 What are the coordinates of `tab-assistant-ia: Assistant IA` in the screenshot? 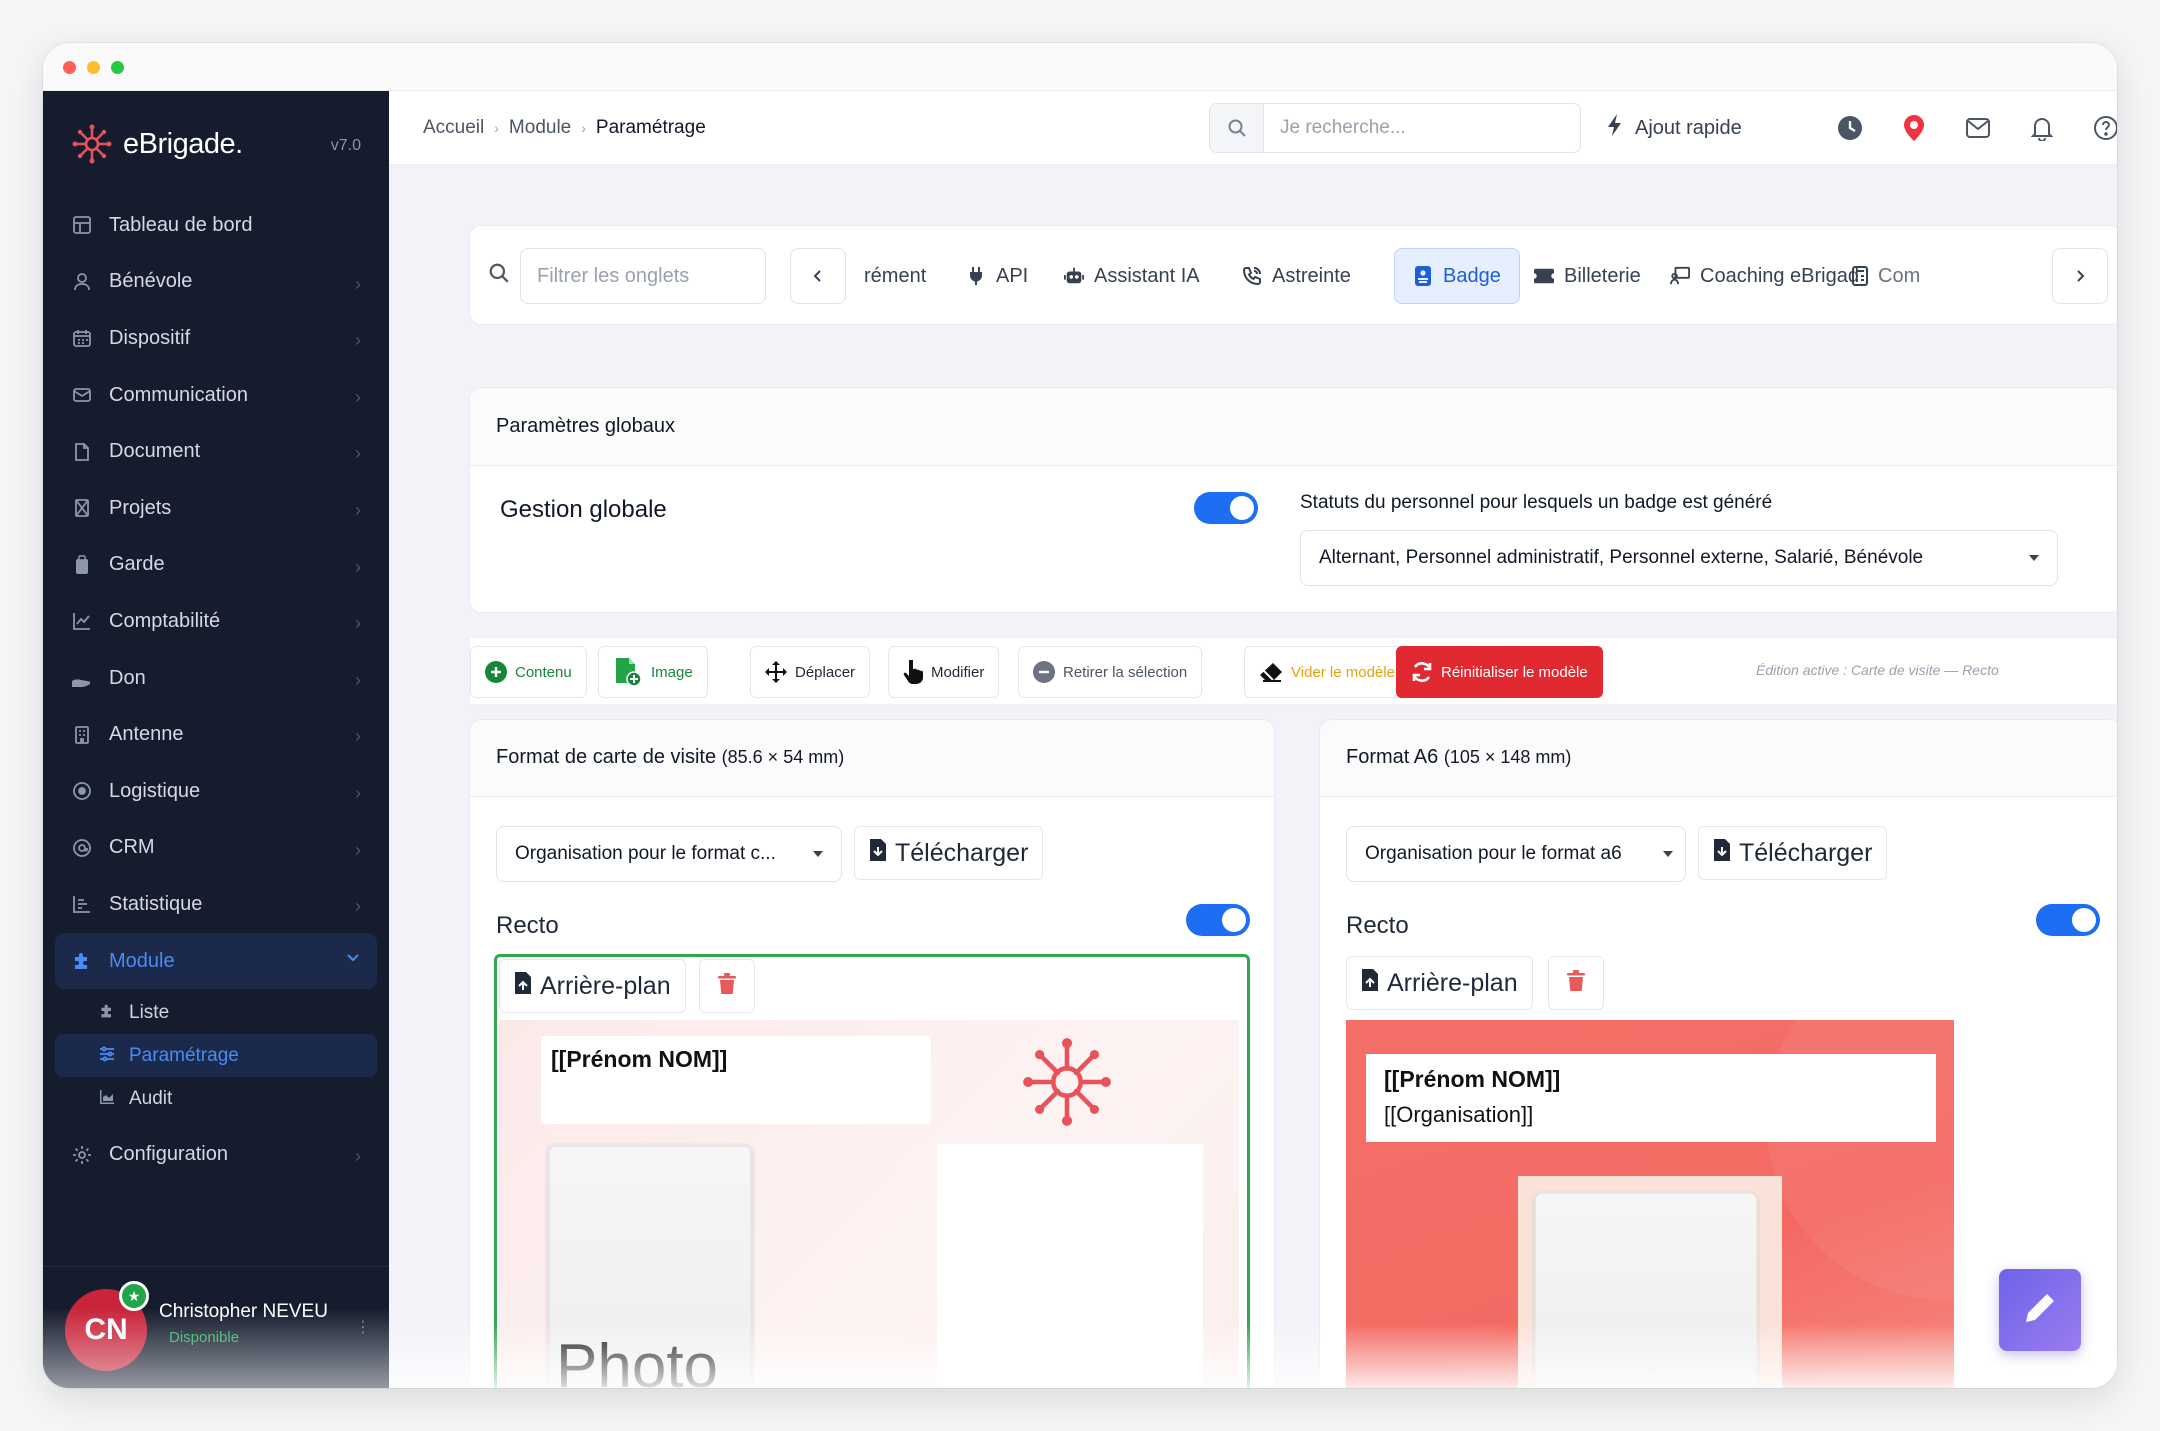 It's located at (1132, 276).